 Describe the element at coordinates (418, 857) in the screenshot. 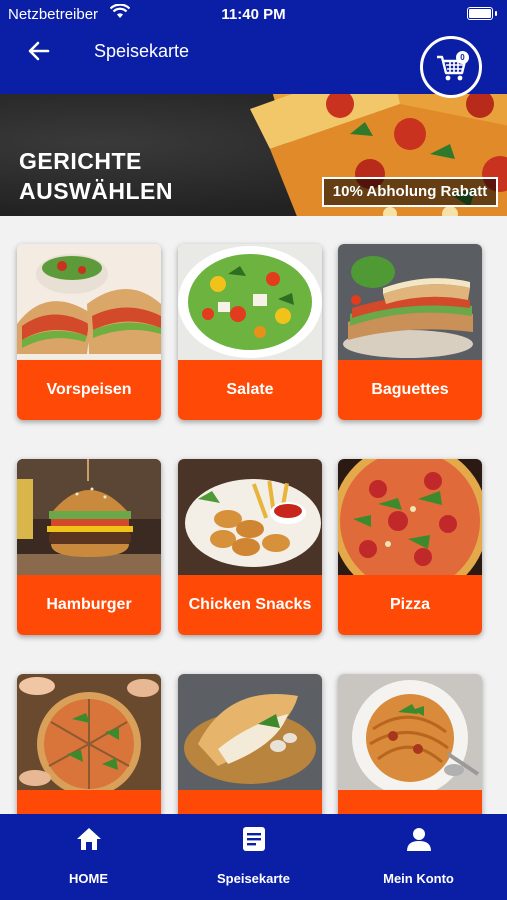

I see `nav-mein-konto: Mein Konto` at that location.